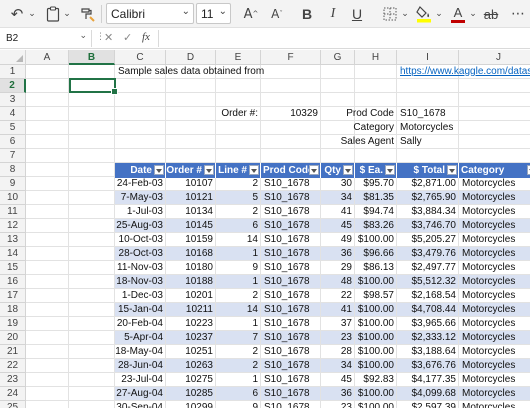 This screenshot has width=530, height=408. I want to click on row-header-3: 3, so click(13, 100).